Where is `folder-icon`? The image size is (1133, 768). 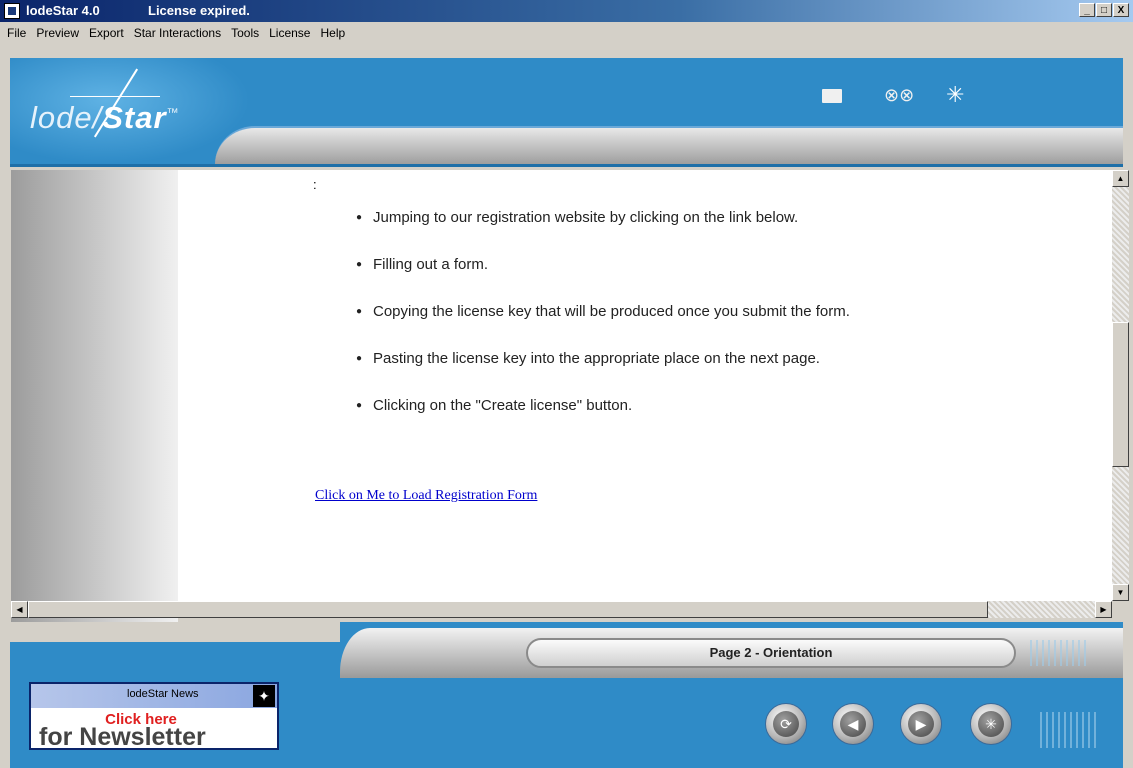 folder-icon is located at coordinates (835, 95).